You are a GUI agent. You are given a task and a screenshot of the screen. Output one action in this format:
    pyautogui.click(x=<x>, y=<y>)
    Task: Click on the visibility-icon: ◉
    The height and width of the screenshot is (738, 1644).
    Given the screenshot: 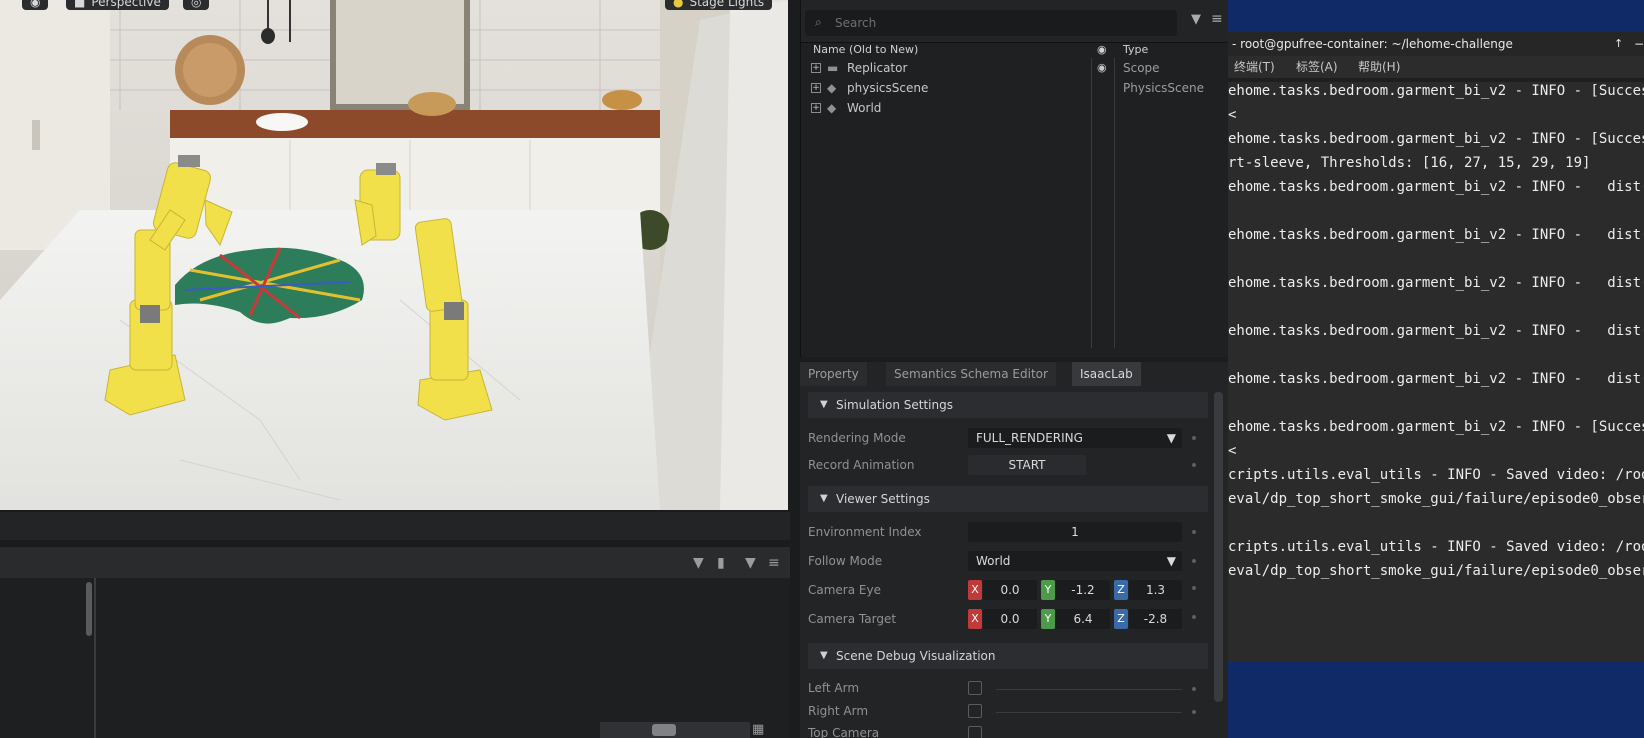 What is the action you would take?
    pyautogui.click(x=1102, y=68)
    